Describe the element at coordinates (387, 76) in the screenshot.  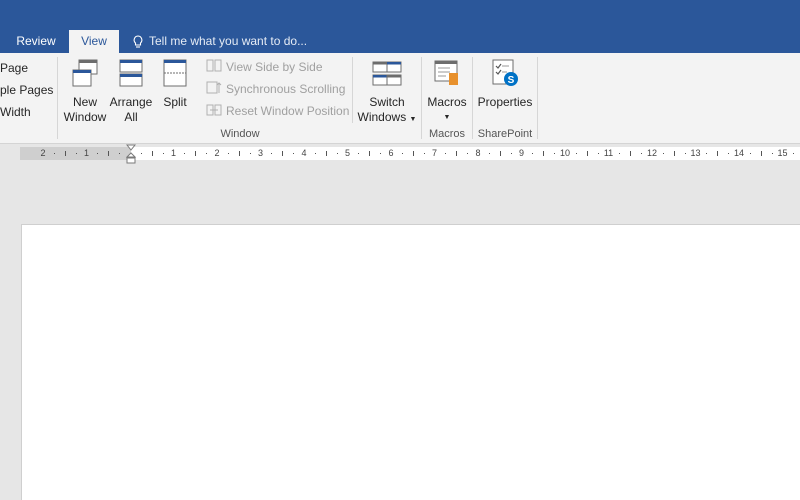
I see `switch-windows-icon` at that location.